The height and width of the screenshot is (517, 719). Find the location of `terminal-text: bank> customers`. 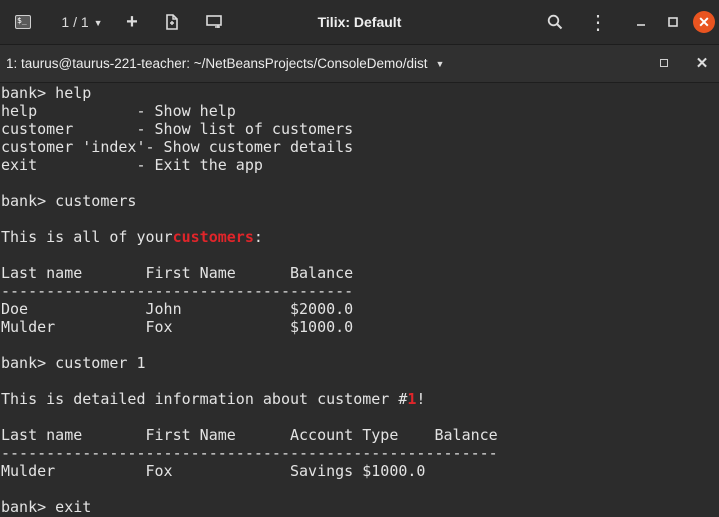

terminal-text: bank> customers is located at coordinates (69, 201).